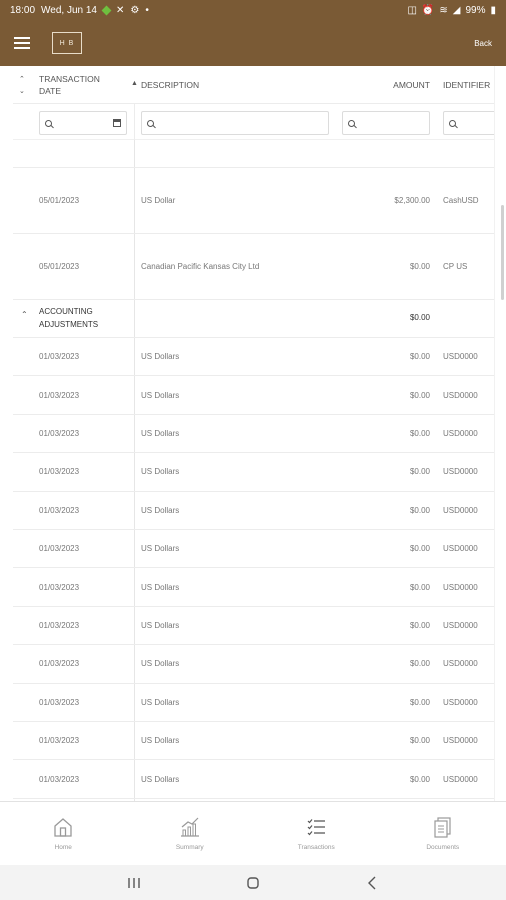 Image resolution: width=506 pixels, height=900 pixels. What do you see at coordinates (135, 10) in the screenshot?
I see `settings-icon: ⚙` at bounding box center [135, 10].